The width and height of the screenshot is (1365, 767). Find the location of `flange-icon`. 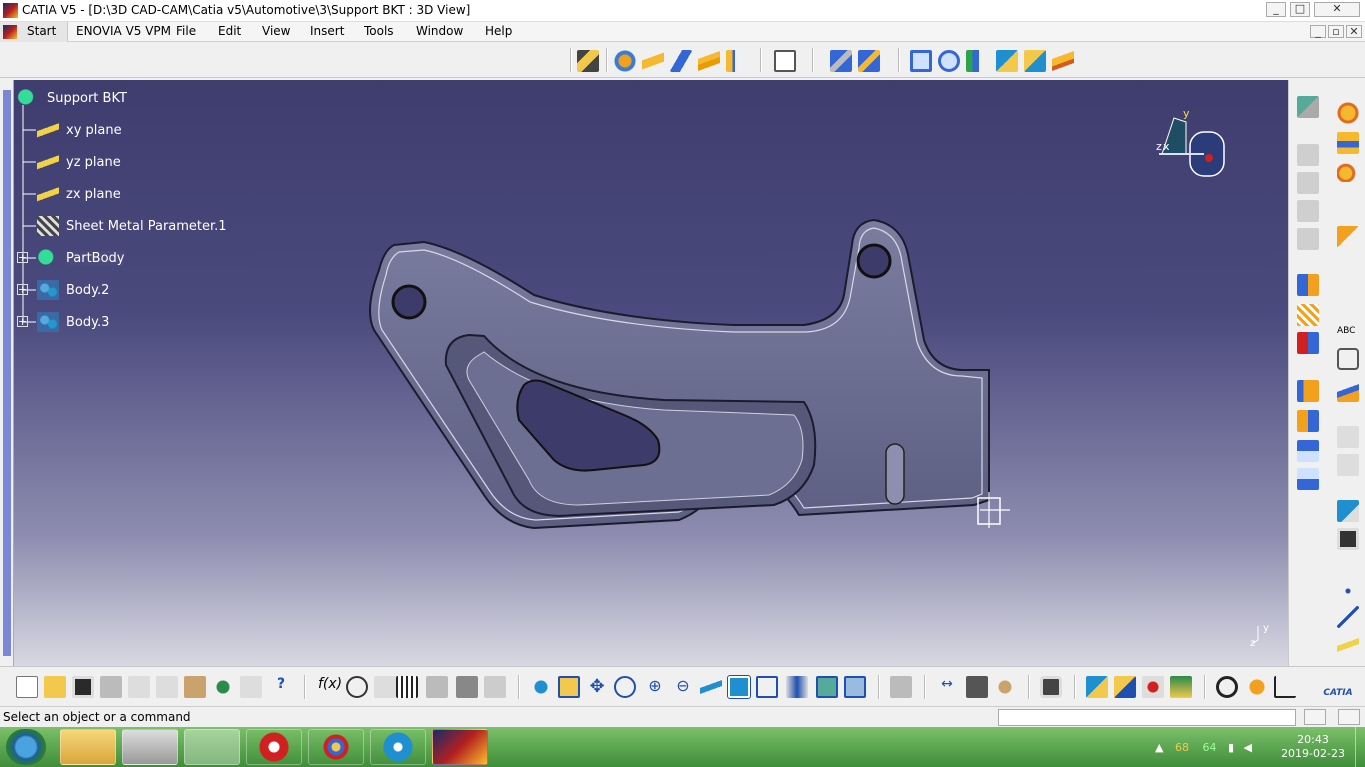

flange-icon is located at coordinates (737, 61).